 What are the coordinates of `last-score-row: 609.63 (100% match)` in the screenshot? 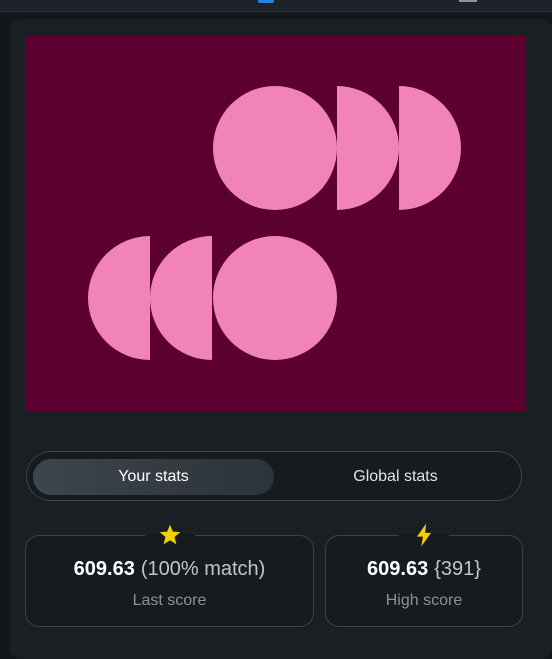 It's located at (169, 569).